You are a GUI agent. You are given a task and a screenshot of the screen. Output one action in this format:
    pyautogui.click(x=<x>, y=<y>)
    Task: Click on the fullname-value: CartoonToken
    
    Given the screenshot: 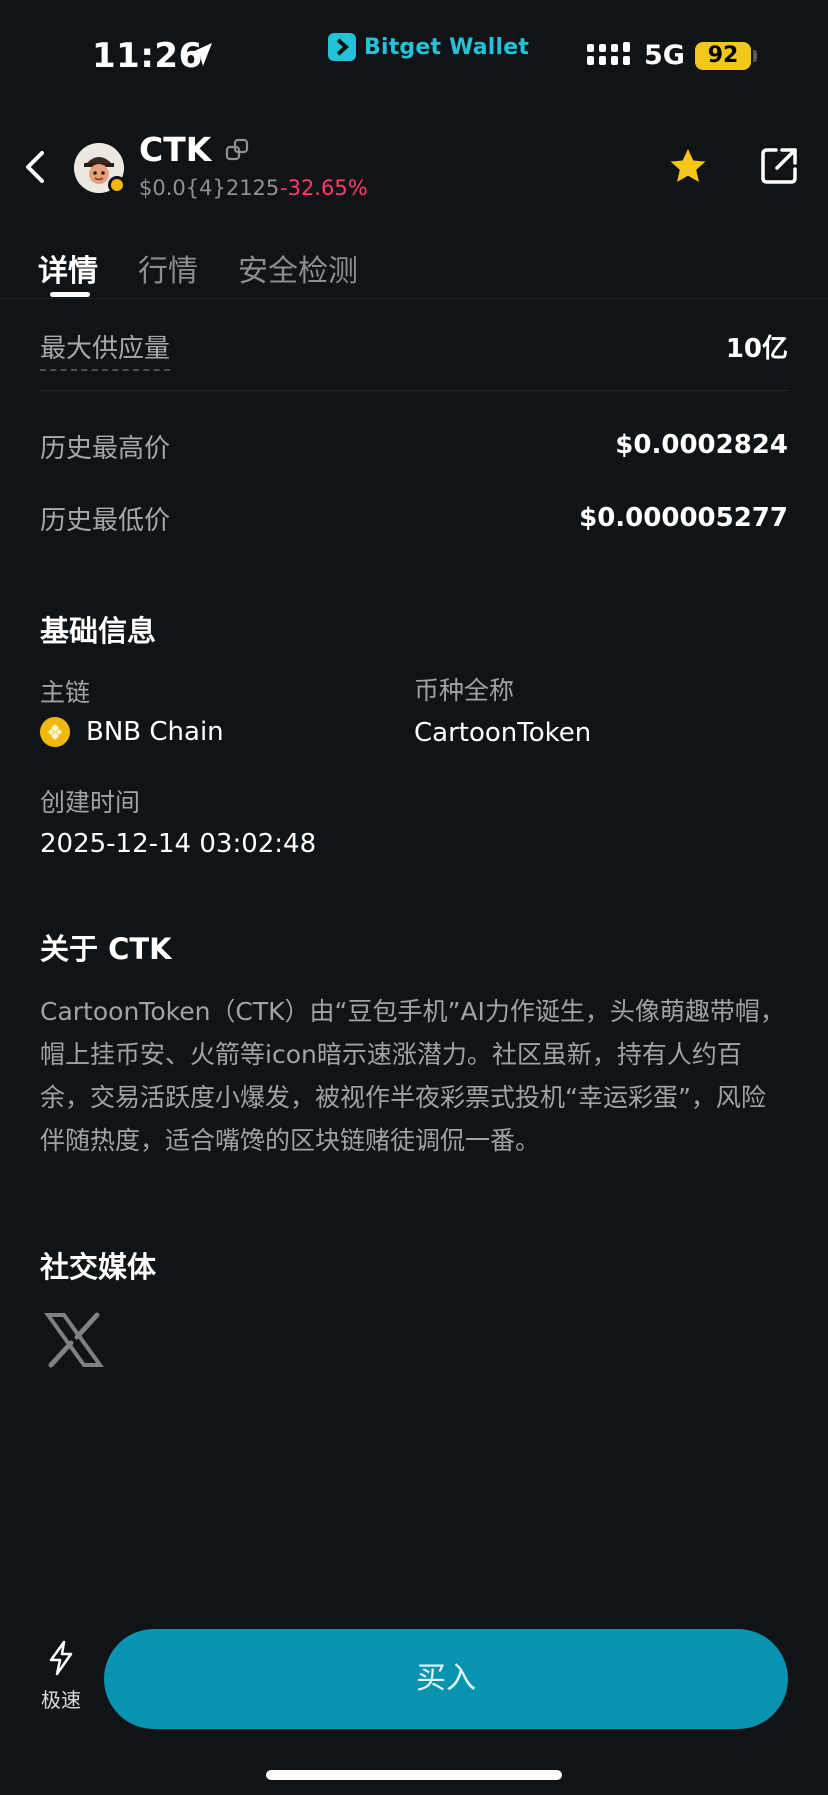 What is the action you would take?
    pyautogui.click(x=503, y=733)
    